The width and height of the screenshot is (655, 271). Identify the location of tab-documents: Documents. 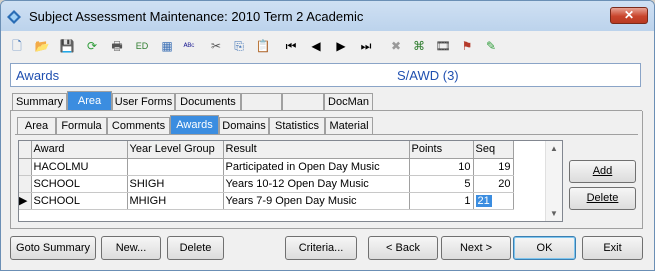
(208, 102).